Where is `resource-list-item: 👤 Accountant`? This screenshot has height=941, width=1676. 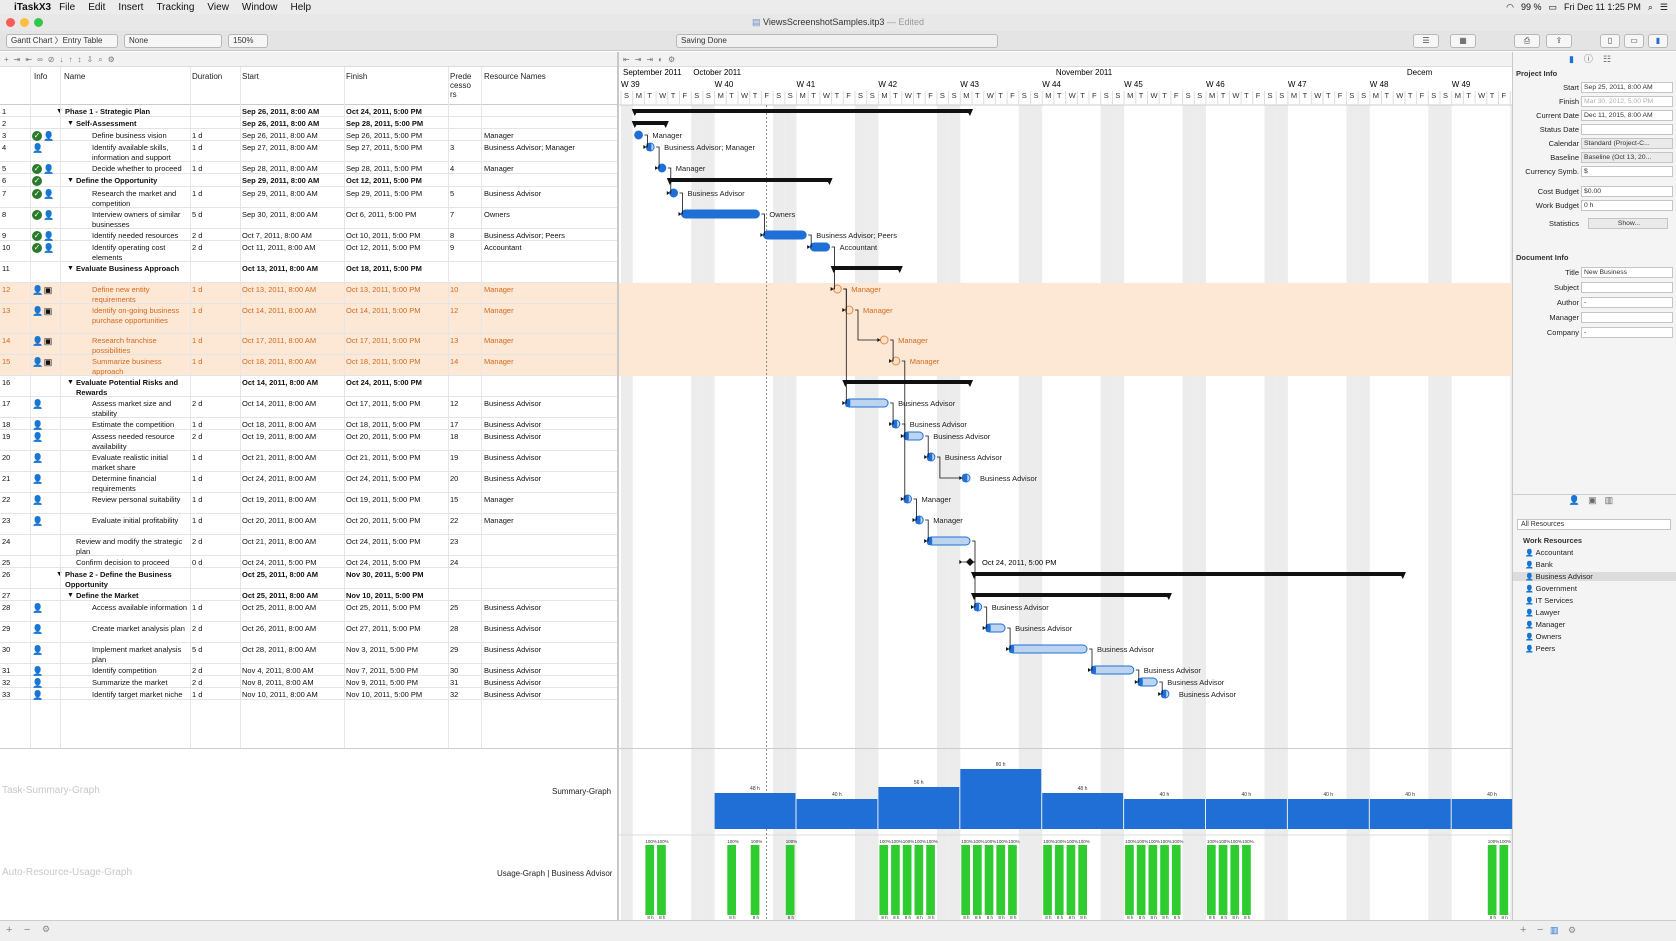
resource-list-item: 👤 Accountant is located at coordinates (1549, 552).